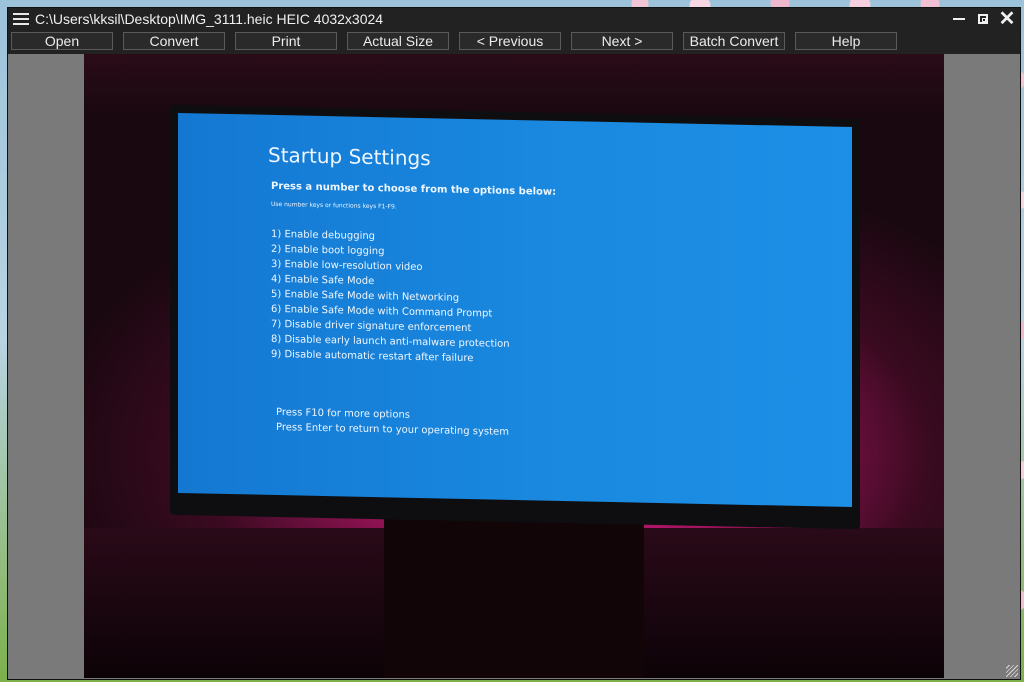 This screenshot has height=682, width=1024. Describe the element at coordinates (334, 205) in the screenshot. I see `screen-hint: Use number keys or functions keys F1-F9.` at that location.